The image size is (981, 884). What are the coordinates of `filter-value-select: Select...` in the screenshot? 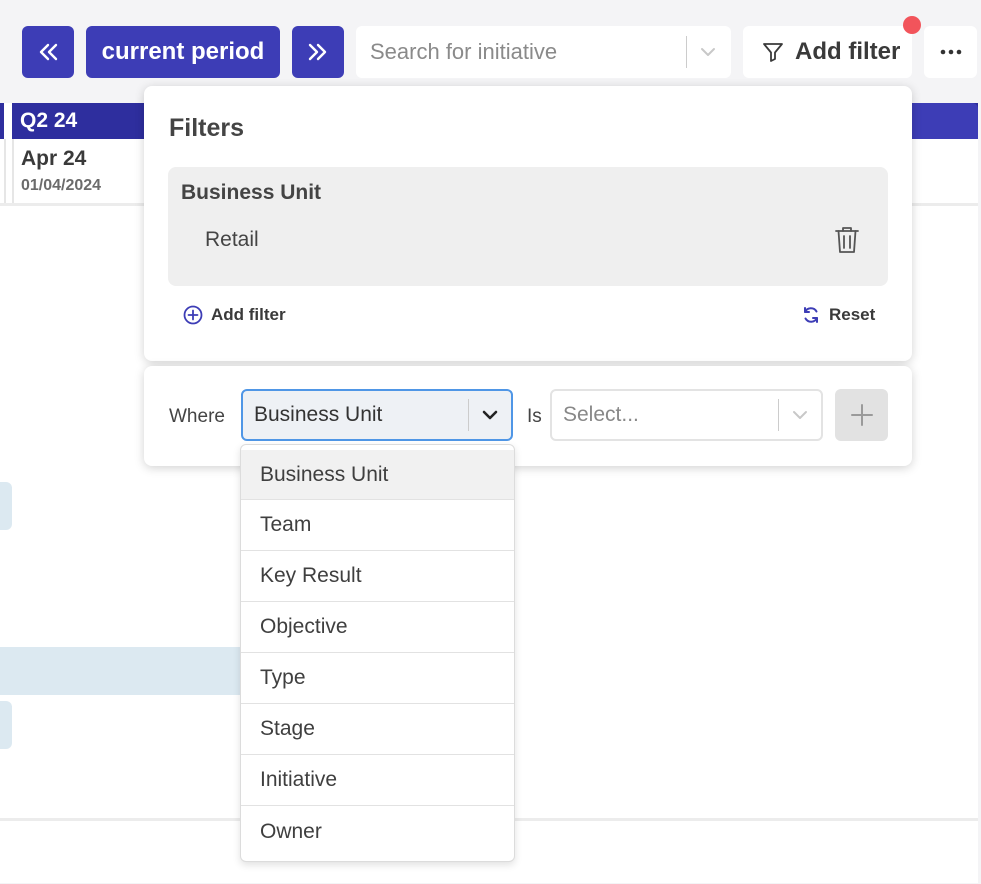 It's located at (686, 415).